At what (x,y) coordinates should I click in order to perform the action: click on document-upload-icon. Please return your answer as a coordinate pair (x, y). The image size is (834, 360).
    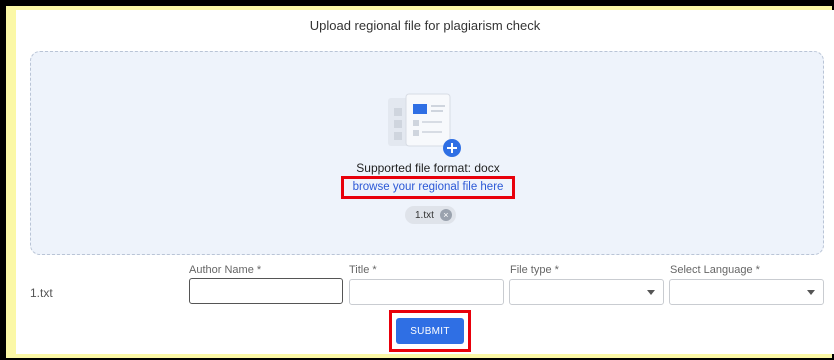
    Looking at the image, I should click on (424, 125).